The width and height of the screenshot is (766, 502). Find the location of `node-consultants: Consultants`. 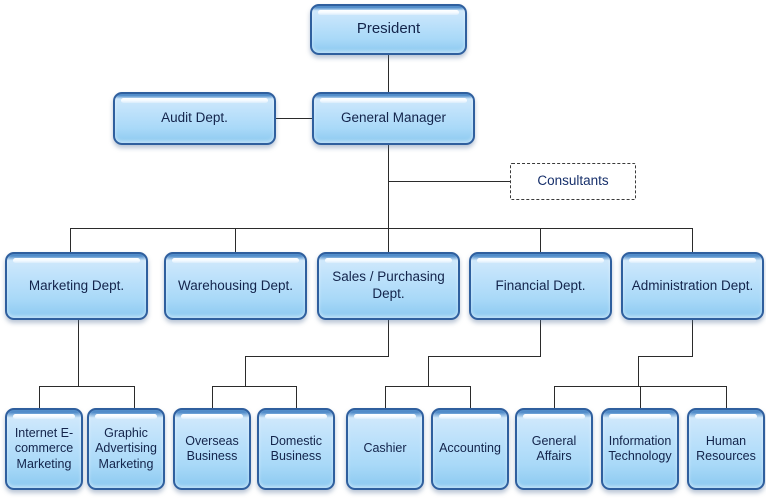

node-consultants: Consultants is located at coordinates (573, 181).